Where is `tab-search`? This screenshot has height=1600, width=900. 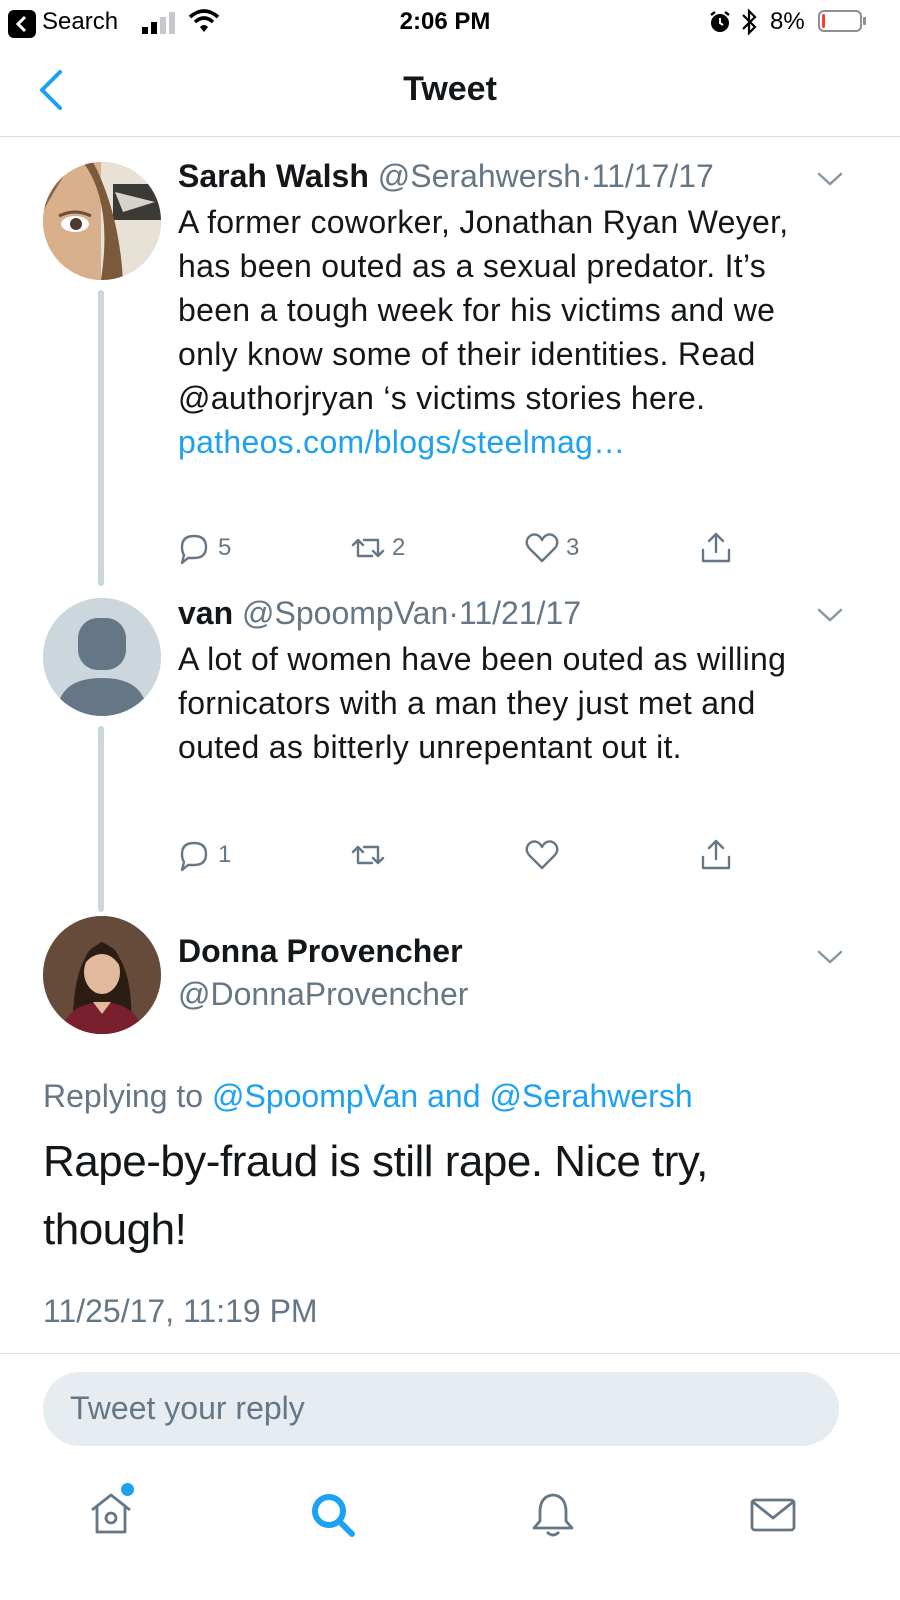
tab-search is located at coordinates (333, 1517).